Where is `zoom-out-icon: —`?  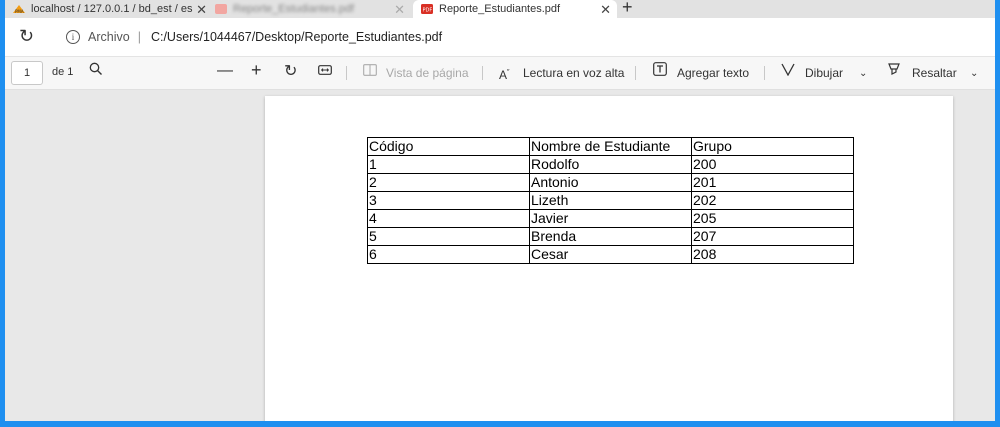
zoom-out-icon: — is located at coordinates (225, 71).